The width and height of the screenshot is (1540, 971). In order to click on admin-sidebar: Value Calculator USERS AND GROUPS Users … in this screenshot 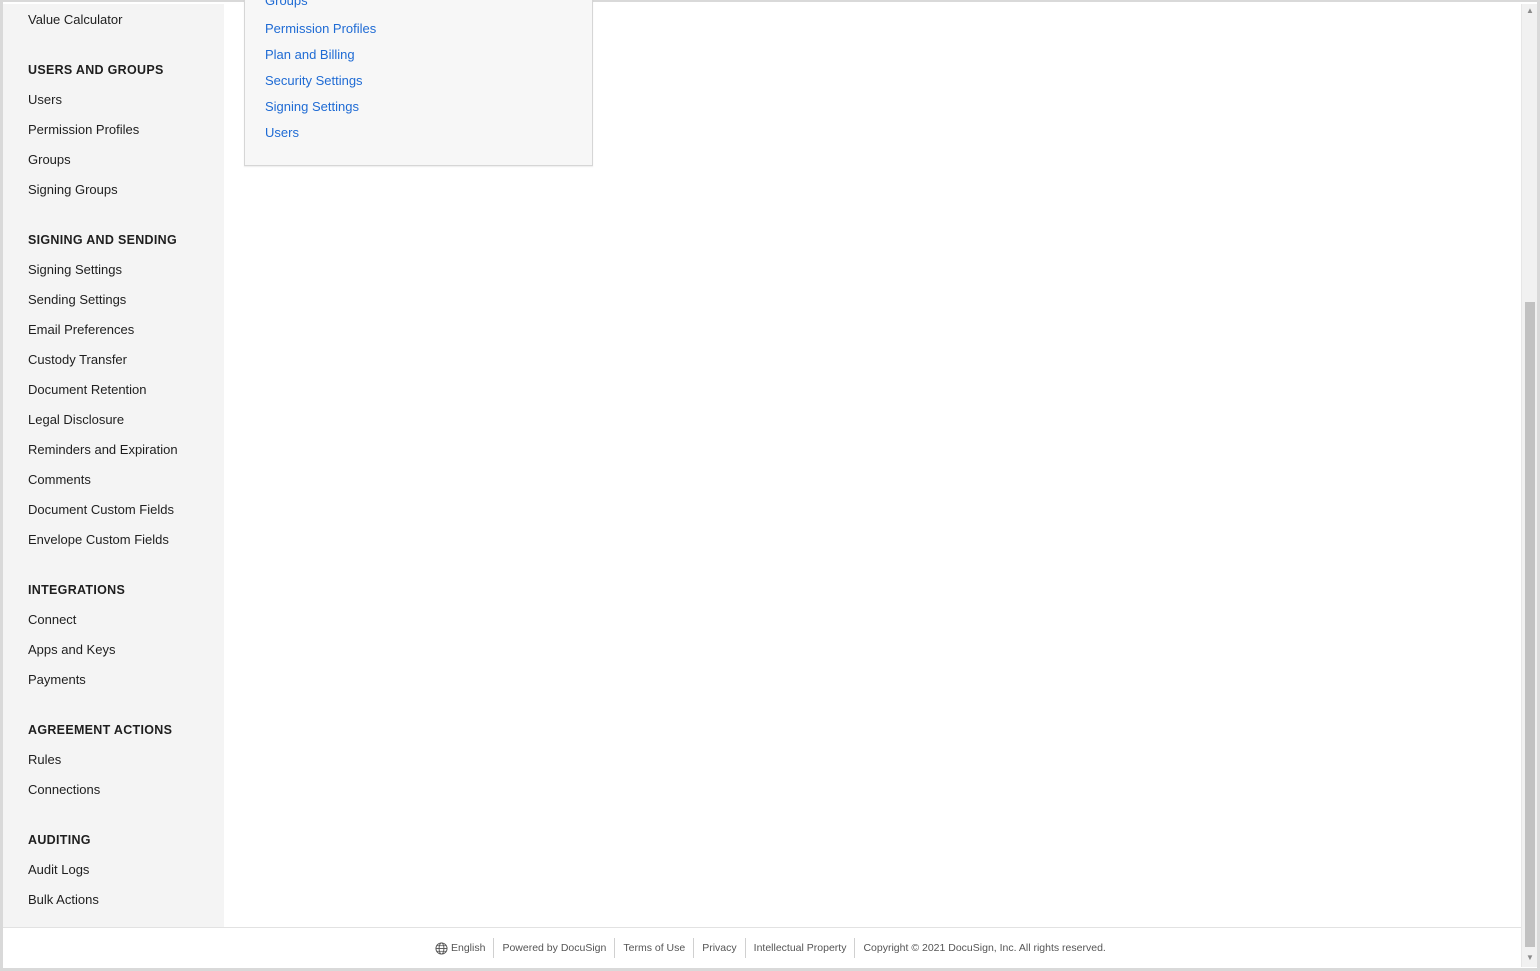, I will do `click(113, 465)`.